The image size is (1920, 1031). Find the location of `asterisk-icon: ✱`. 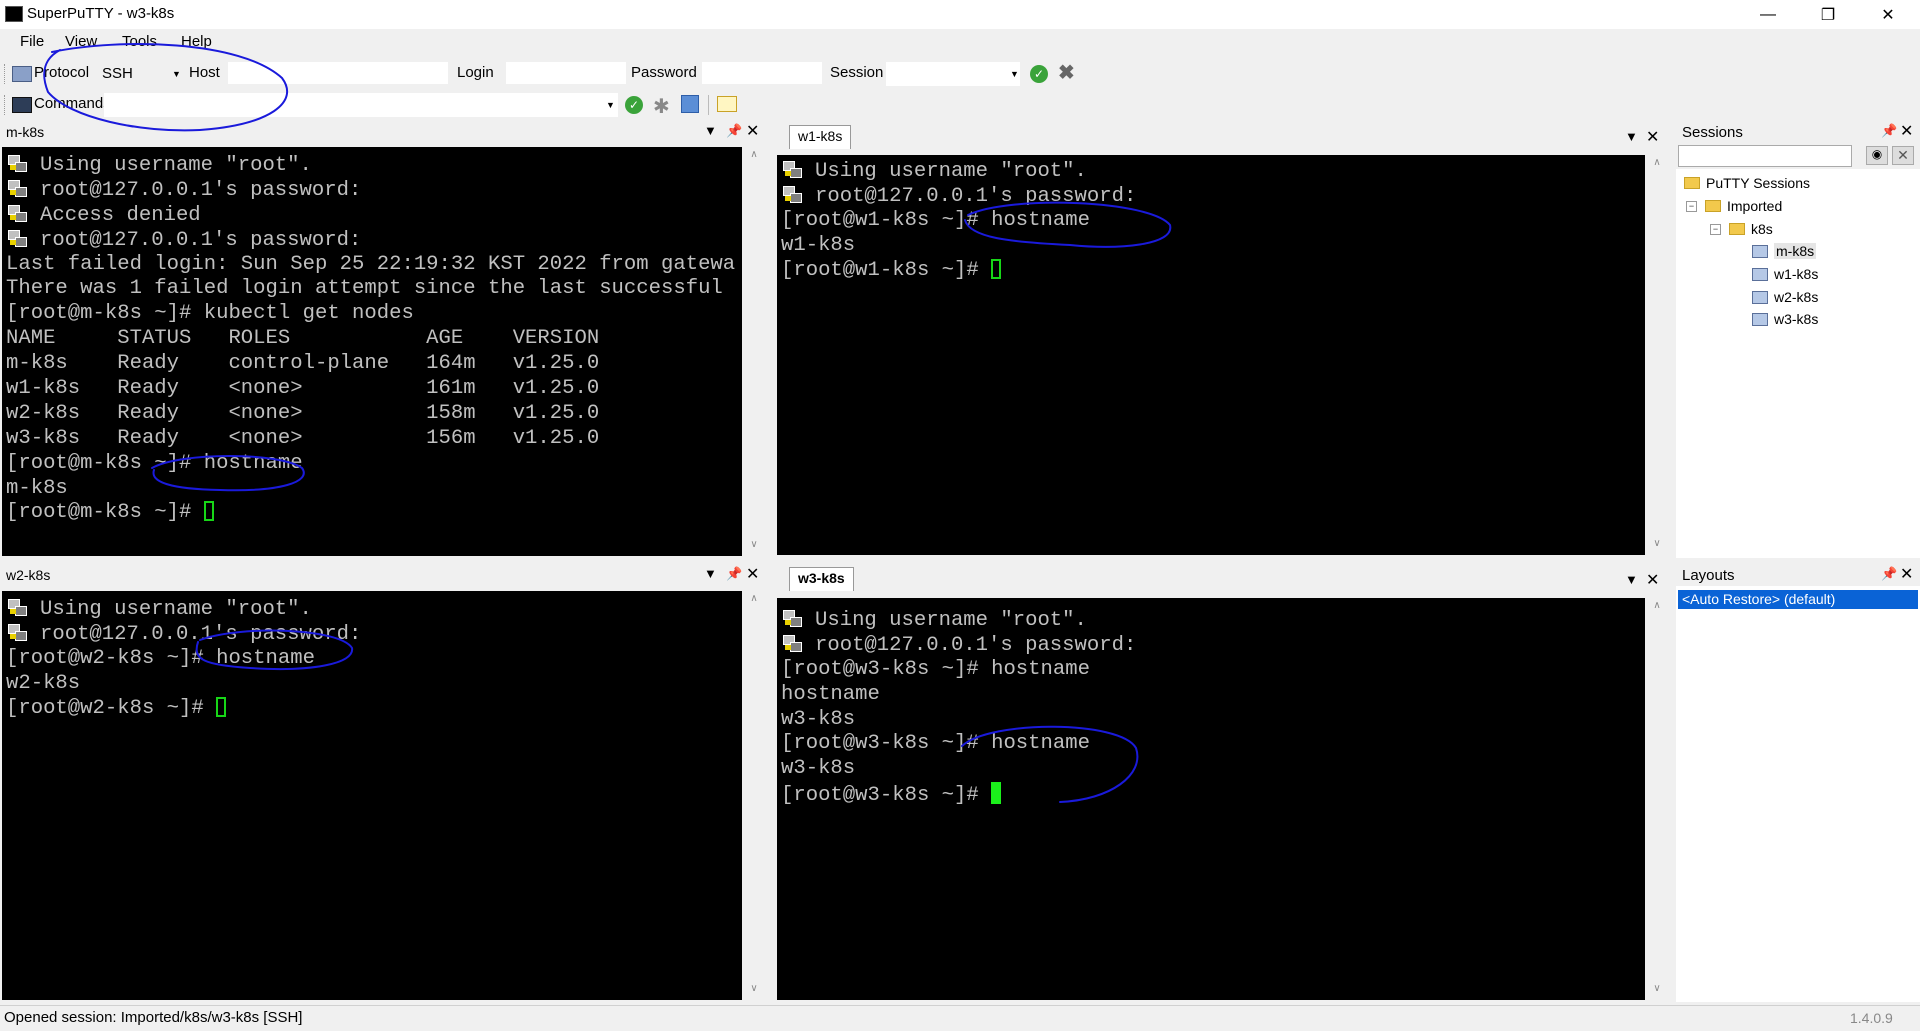

asterisk-icon: ✱ is located at coordinates (661, 106).